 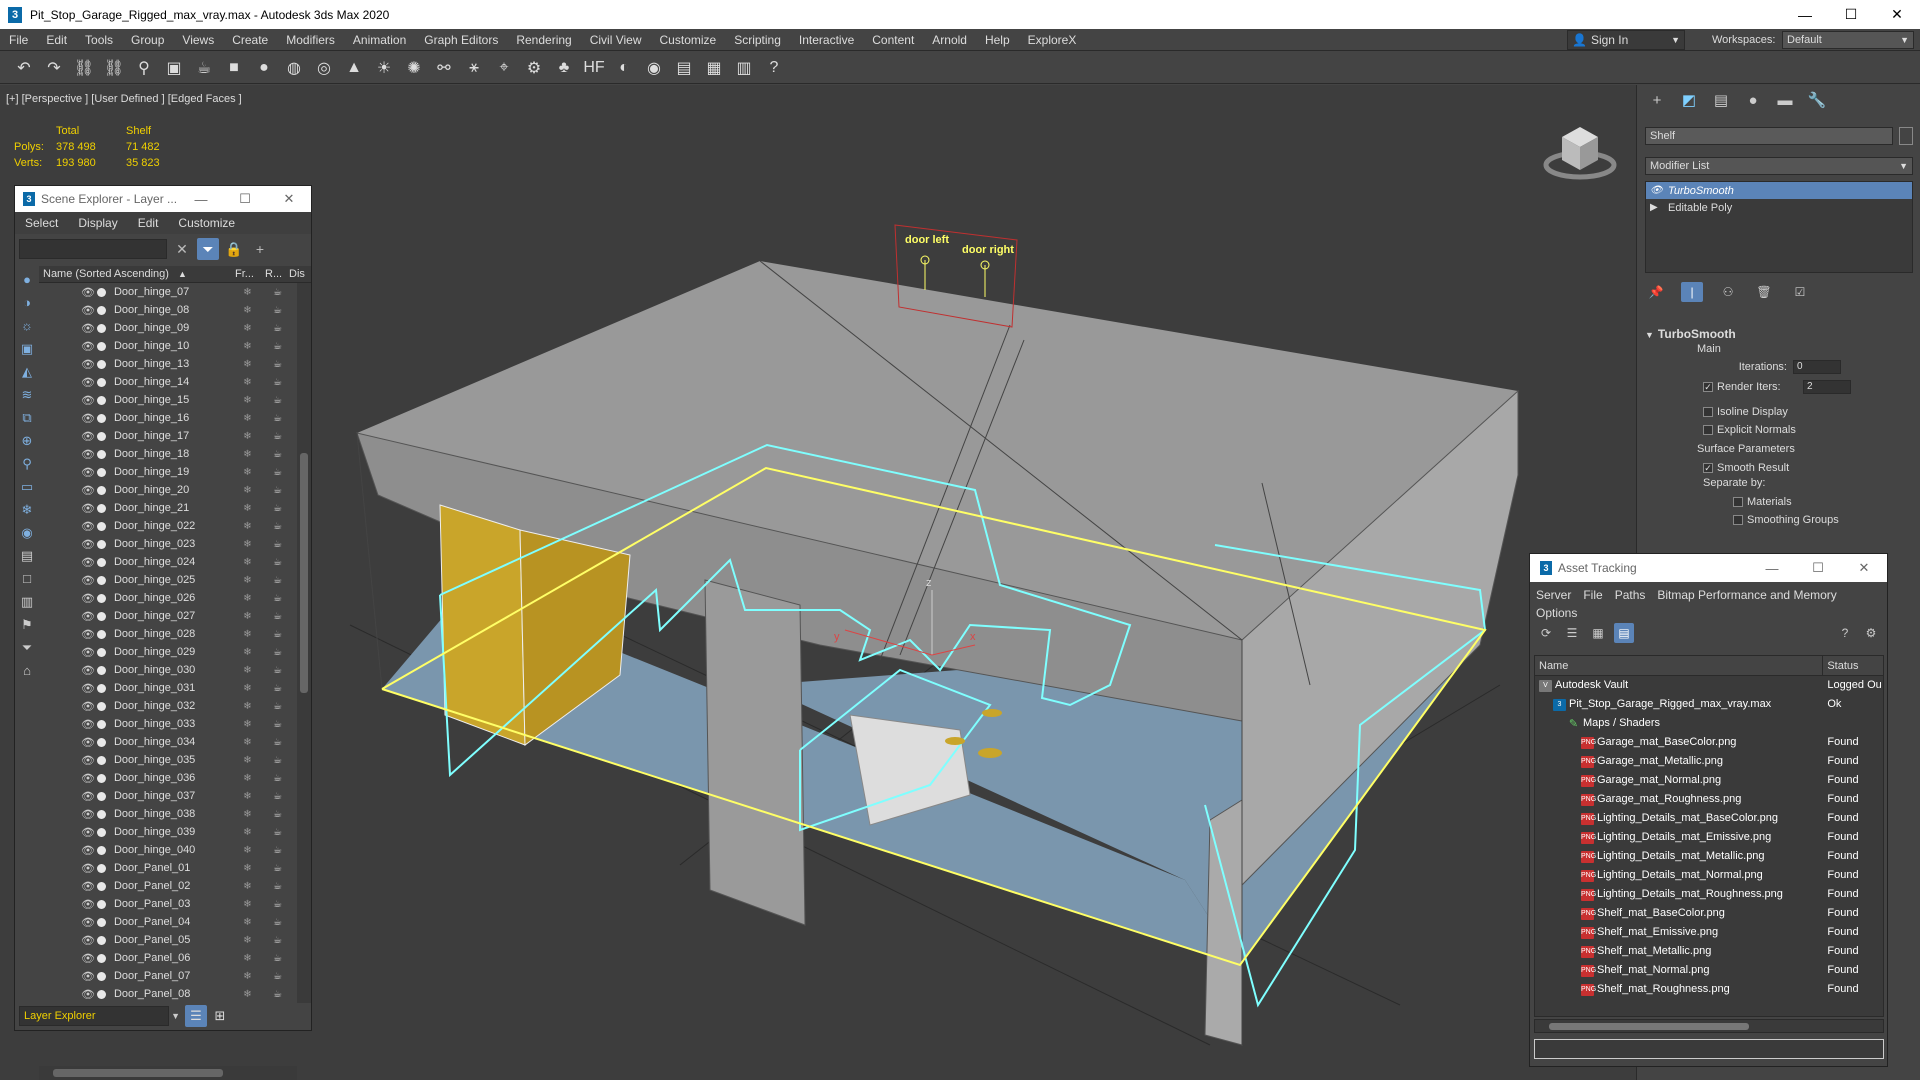 I want to click on particles-icon: ⚯, so click(x=444, y=68).